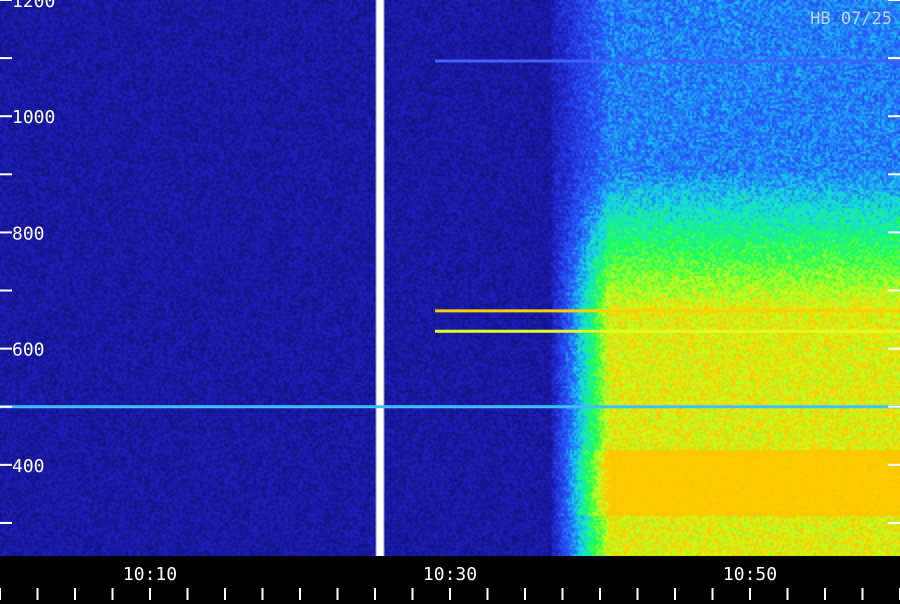  What do you see at coordinates (150, 574) in the screenshot?
I see `x-tick-label: 10:10` at bounding box center [150, 574].